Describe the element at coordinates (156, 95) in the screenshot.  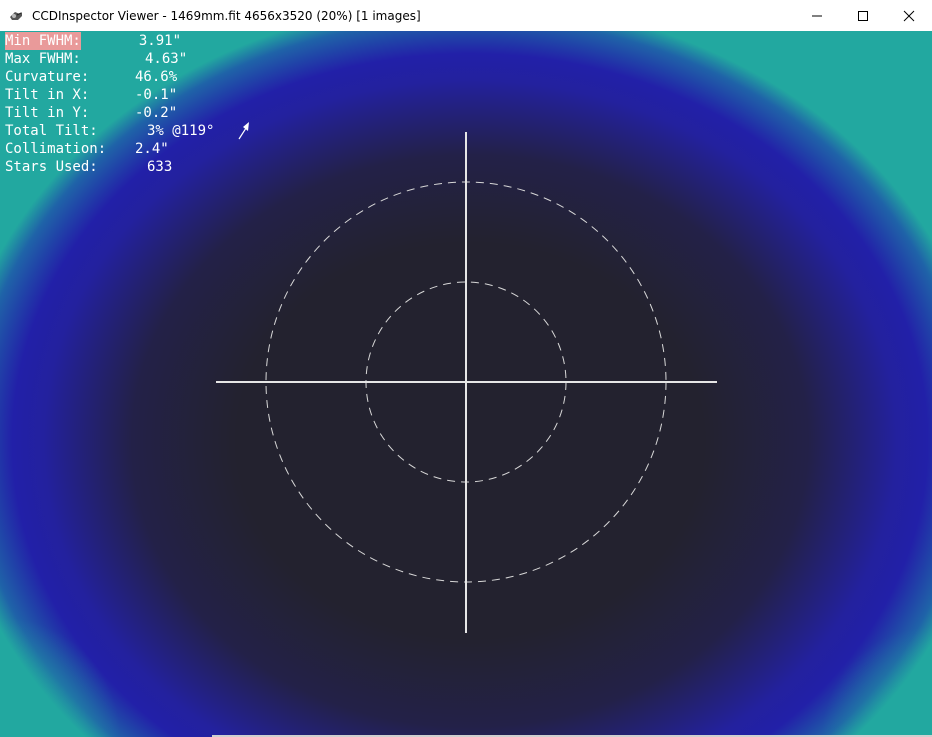
I see `stat-value: -0.1"` at that location.